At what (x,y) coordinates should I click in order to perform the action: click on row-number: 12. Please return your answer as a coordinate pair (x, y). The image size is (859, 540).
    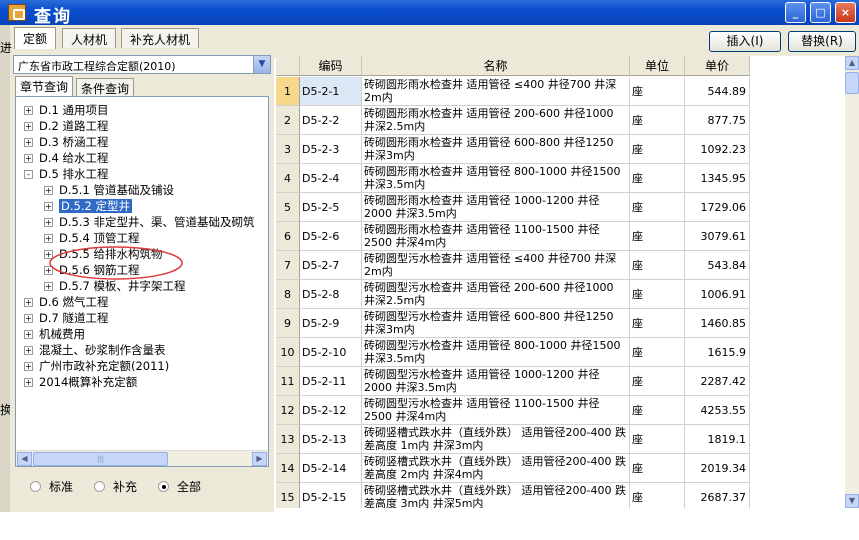
    Looking at the image, I should click on (288, 410).